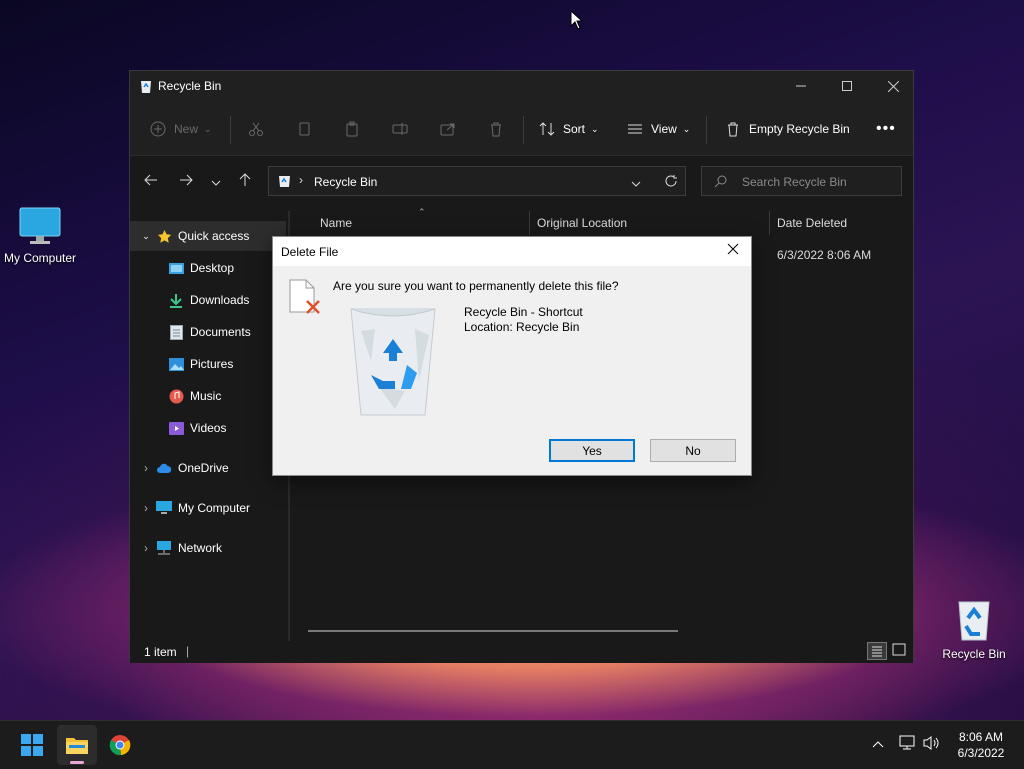 This screenshot has width=1024, height=769. What do you see at coordinates (493, 631) in the screenshot?
I see `horizontal-scrollbar` at bounding box center [493, 631].